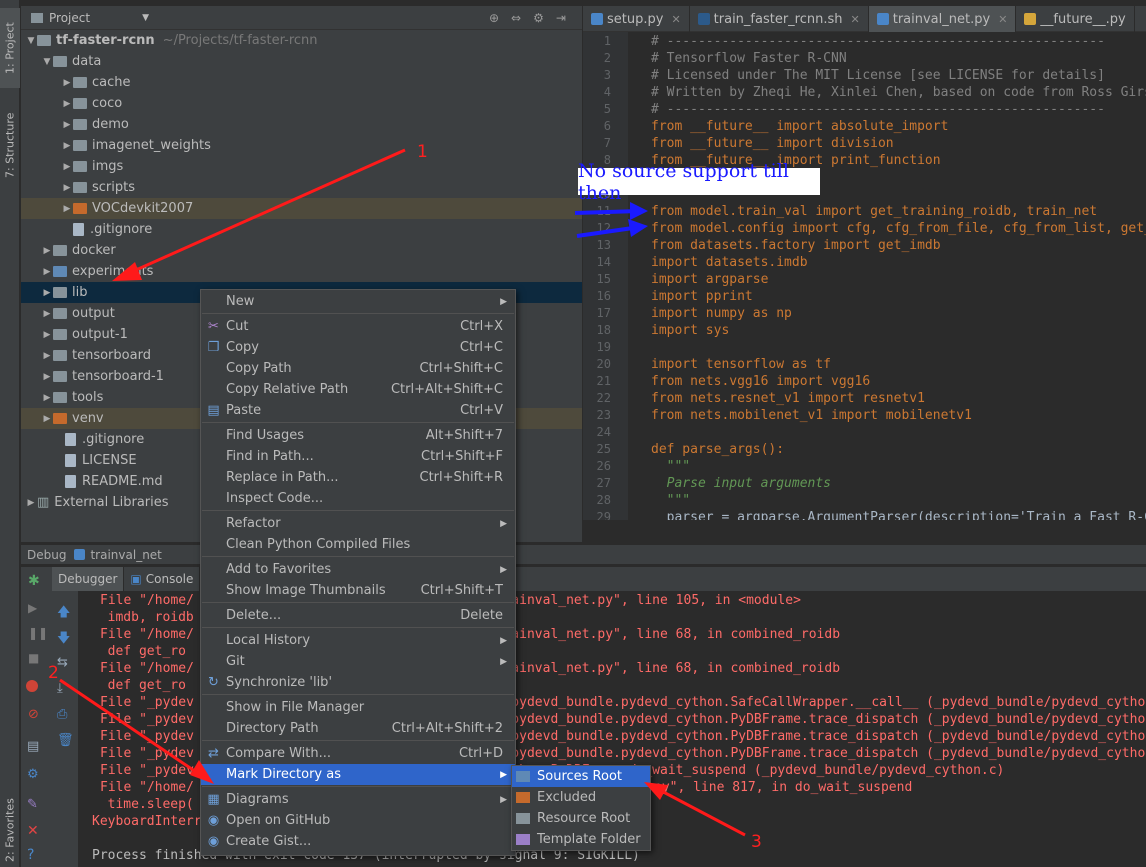  I want to click on tab-setup-py: setup.py ✕, so click(636, 19).